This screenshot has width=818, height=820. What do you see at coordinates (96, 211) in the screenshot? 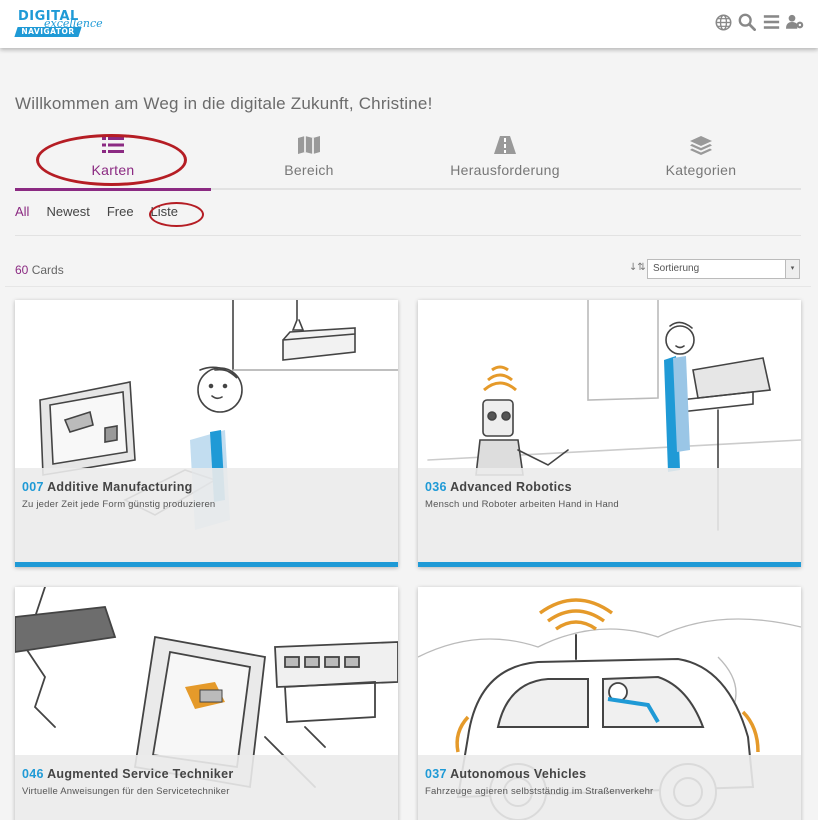
I see `filter-bar: All Newest Free Liste` at bounding box center [96, 211].